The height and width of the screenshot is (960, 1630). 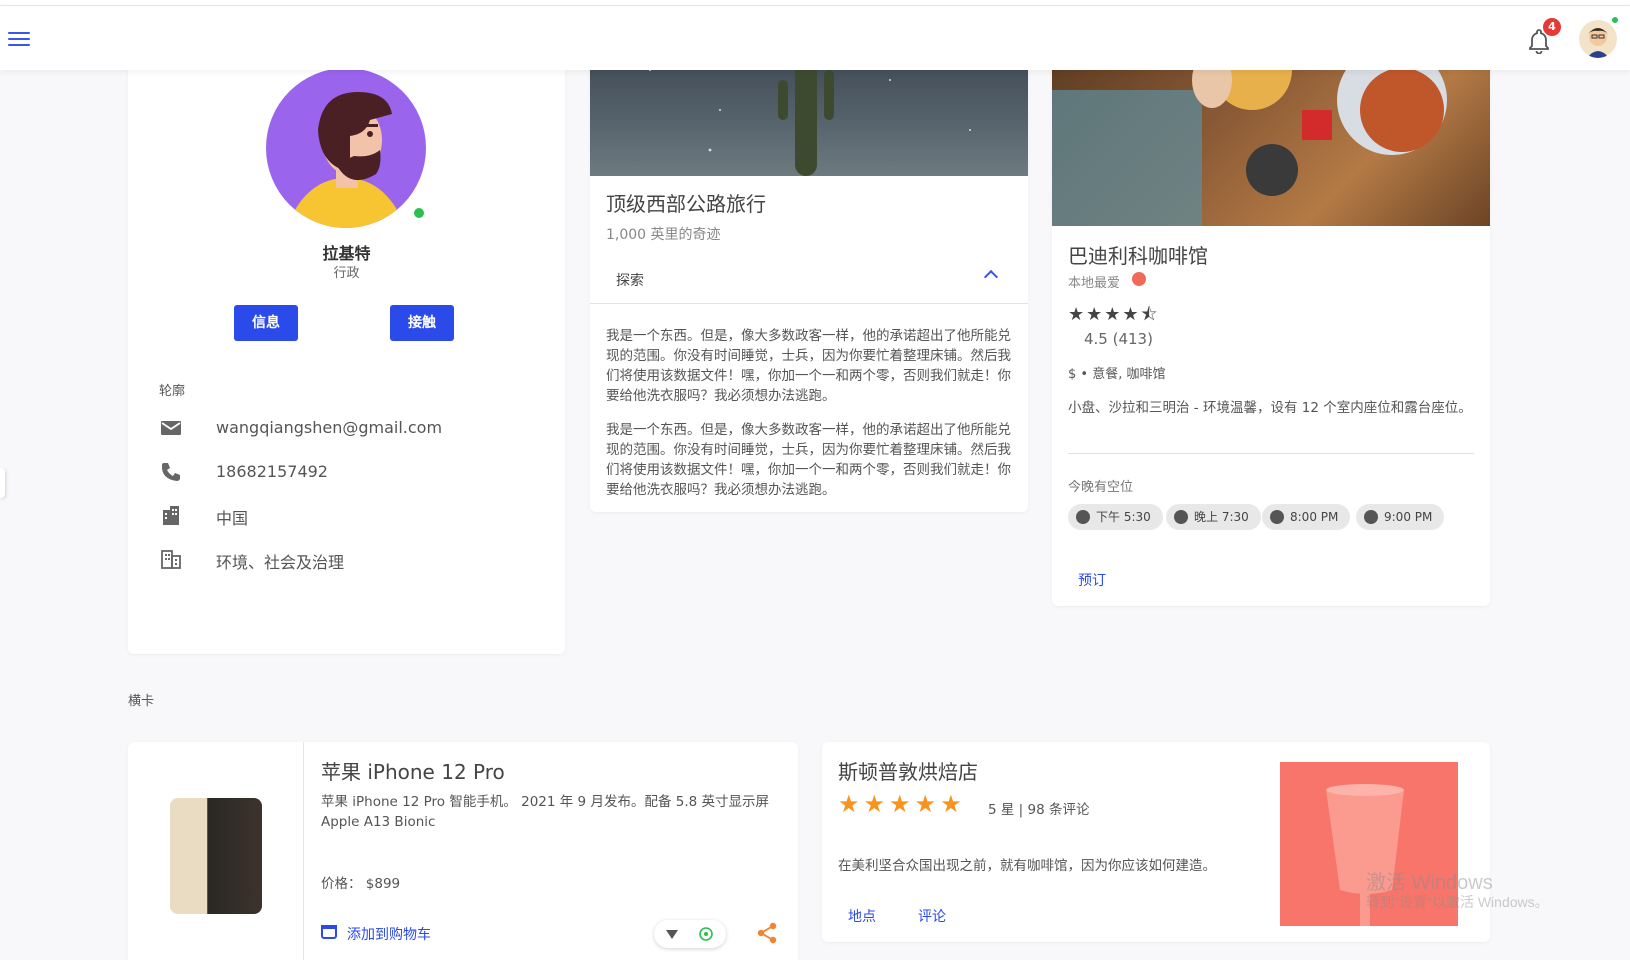 What do you see at coordinates (1101, 487) in the screenshot?
I see `availability-label: 今晚有空位` at bounding box center [1101, 487].